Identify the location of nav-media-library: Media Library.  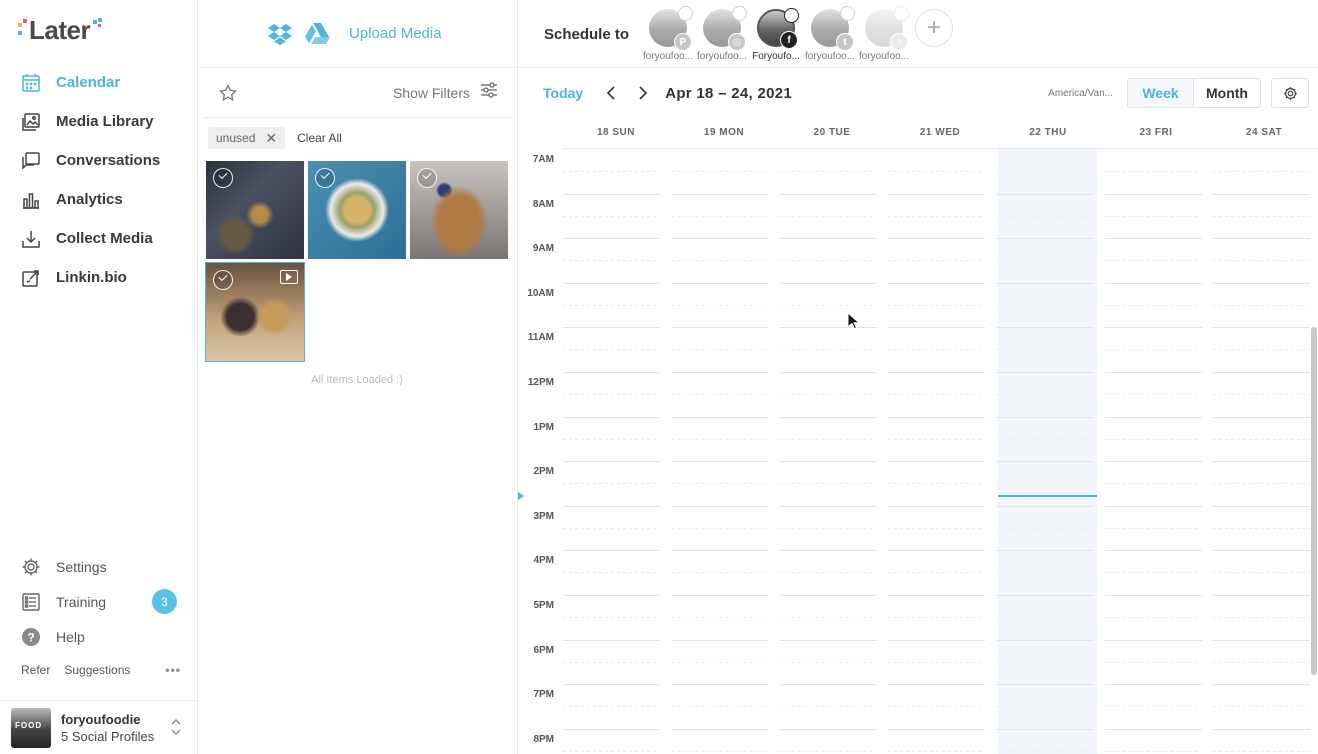
(98, 121).